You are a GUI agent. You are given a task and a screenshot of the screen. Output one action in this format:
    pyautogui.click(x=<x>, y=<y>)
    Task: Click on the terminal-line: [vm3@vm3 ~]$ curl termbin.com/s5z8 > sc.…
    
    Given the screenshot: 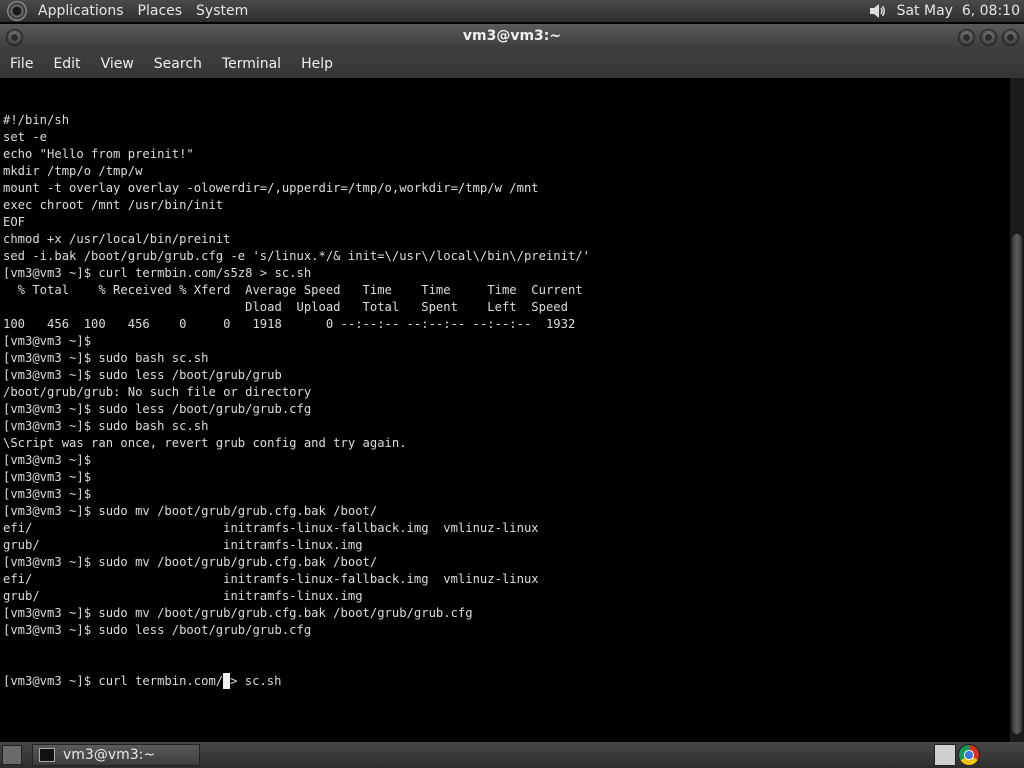 What is the action you would take?
    pyautogui.click(x=157, y=273)
    